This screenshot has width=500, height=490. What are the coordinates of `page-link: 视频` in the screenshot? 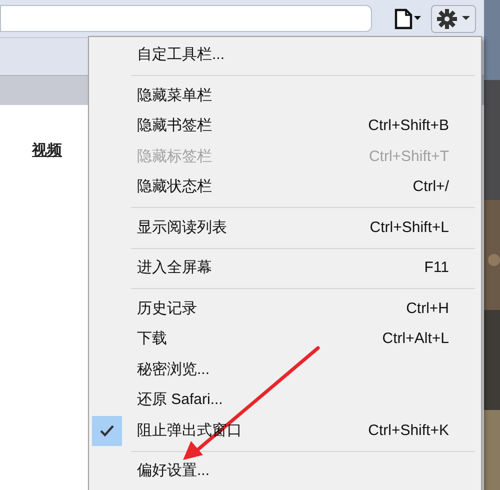 It's located at (47, 151).